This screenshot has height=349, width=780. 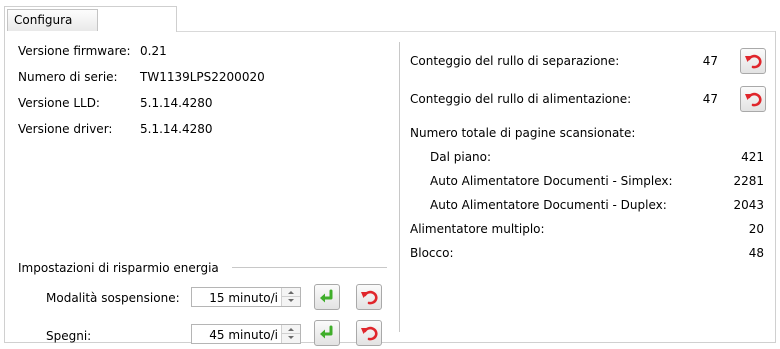 I want to click on total-pages-label: Numero totale di pagine scansionate:, so click(x=523, y=133).